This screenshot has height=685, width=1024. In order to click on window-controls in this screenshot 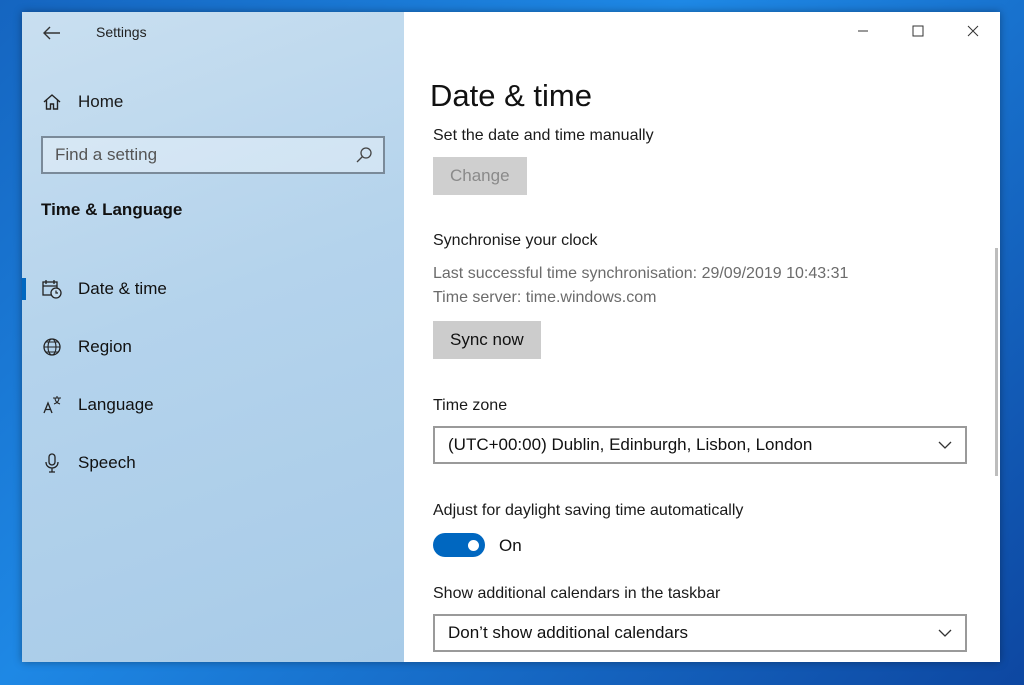, I will do `click(917, 31)`.